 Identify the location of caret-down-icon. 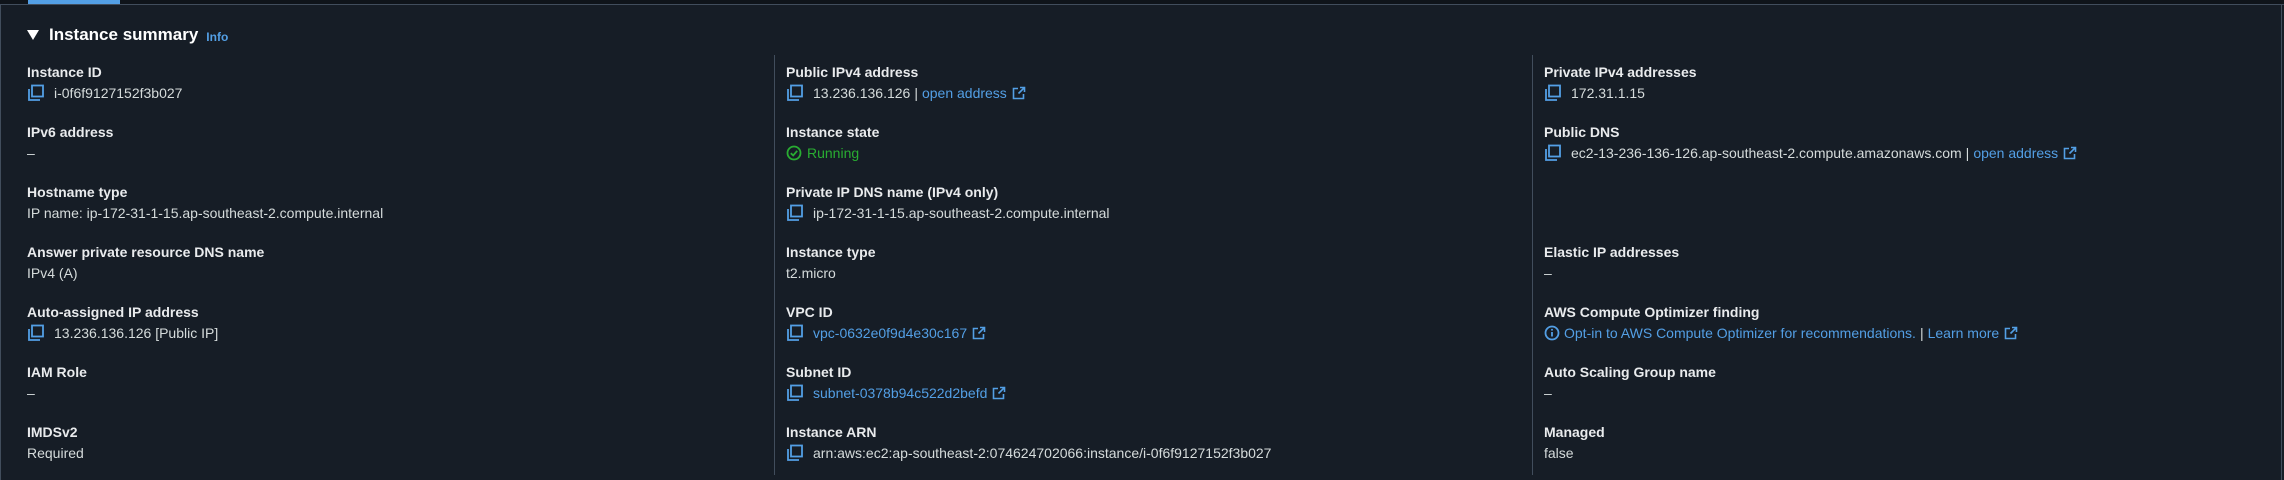
(33, 35).